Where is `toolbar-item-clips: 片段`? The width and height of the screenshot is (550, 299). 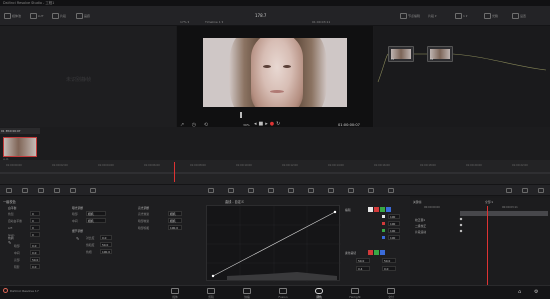
toolbar-item-clips: 片段 is located at coordinates (63, 16).